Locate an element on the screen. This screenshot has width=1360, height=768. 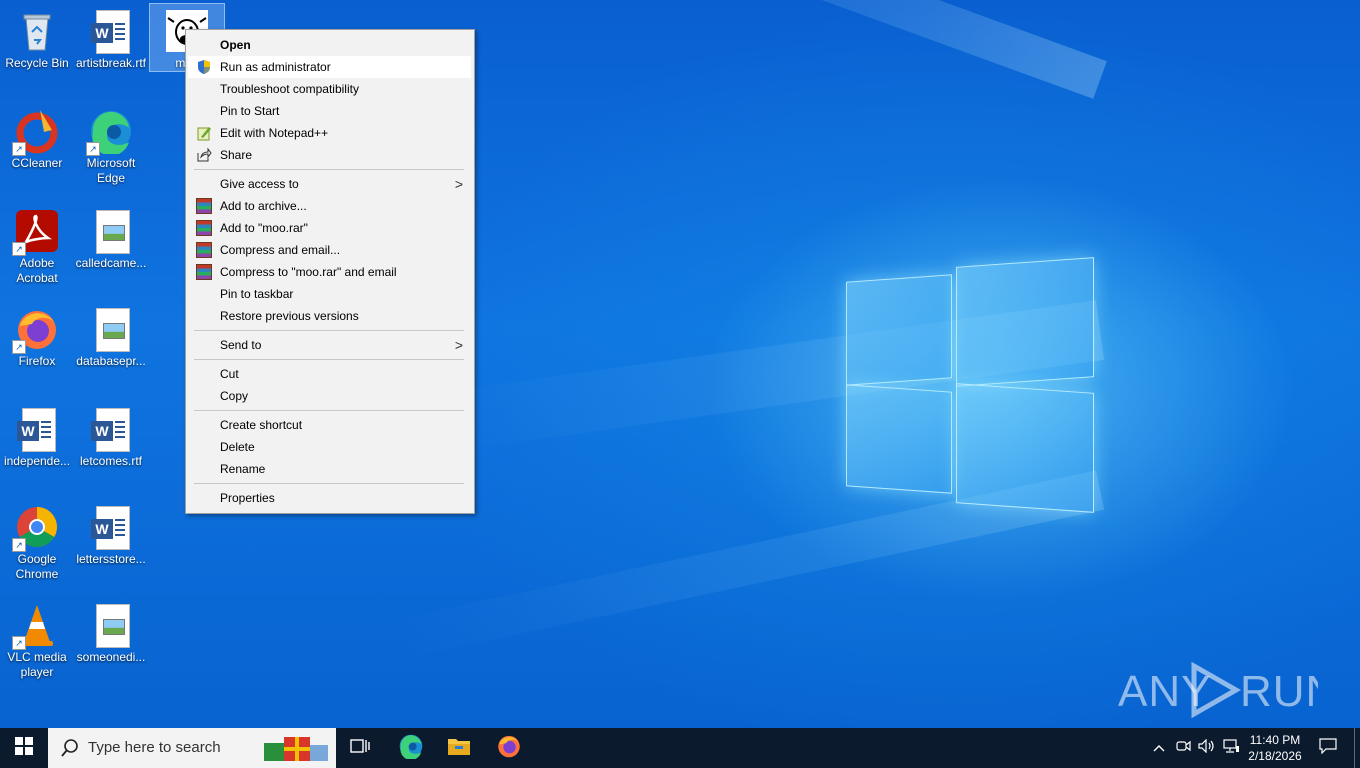
camera-icon is located at coordinates (1183, 748).